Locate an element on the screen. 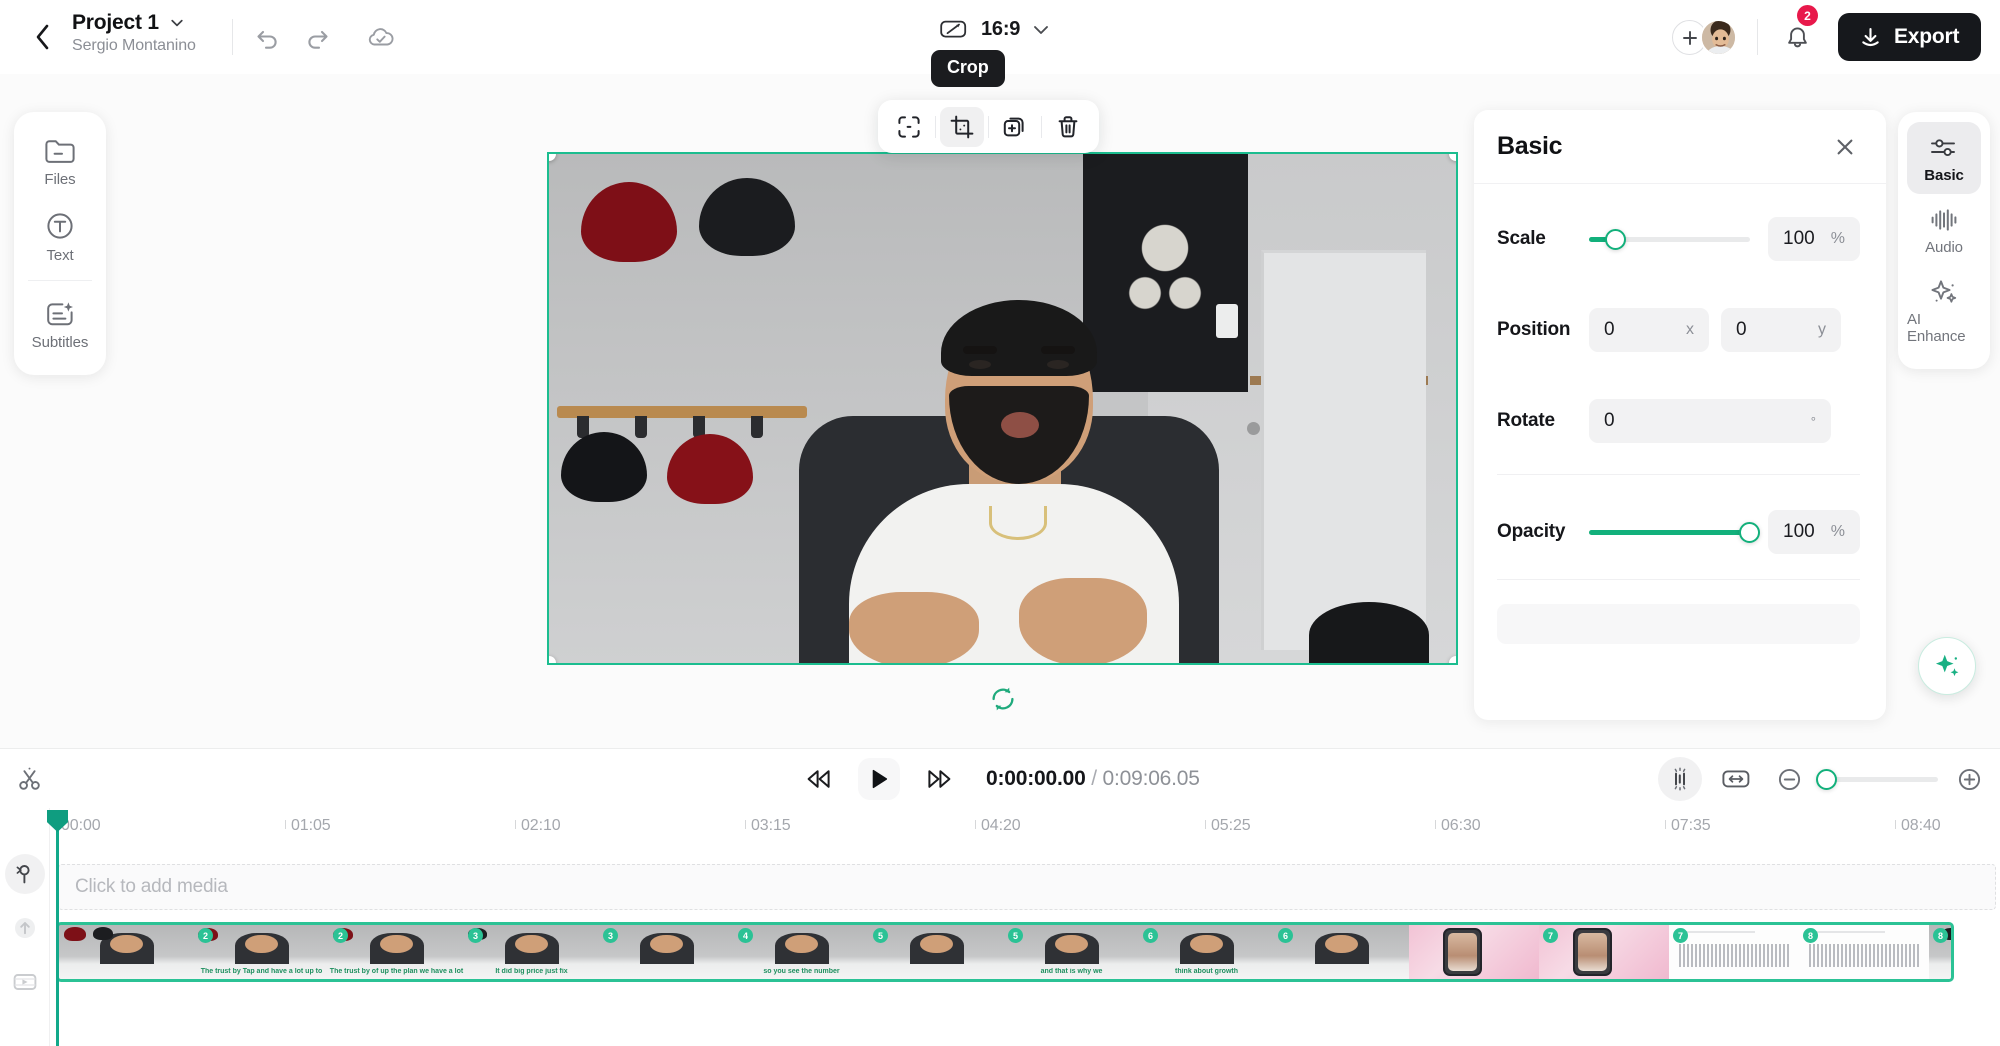 This screenshot has width=2000, height=1046. clip-badge: 2 is located at coordinates (205, 935).